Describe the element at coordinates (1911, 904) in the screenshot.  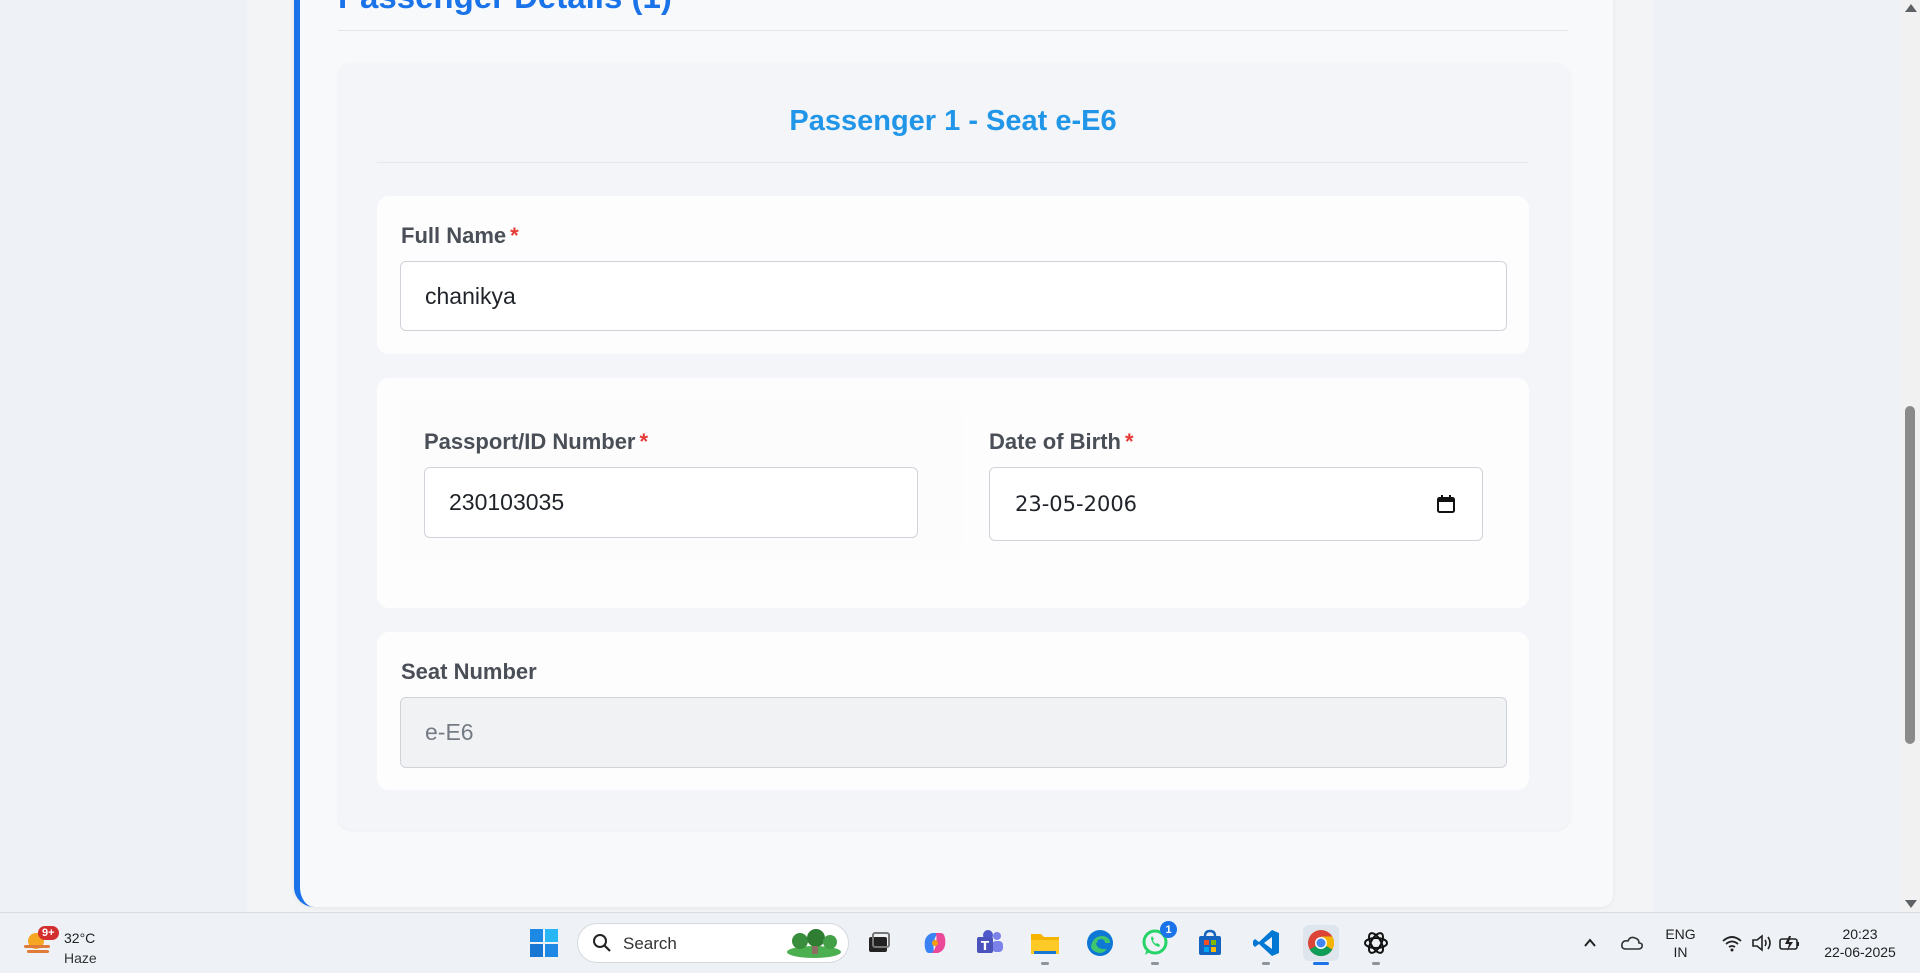
I see `scroll-down-arrow-icon` at that location.